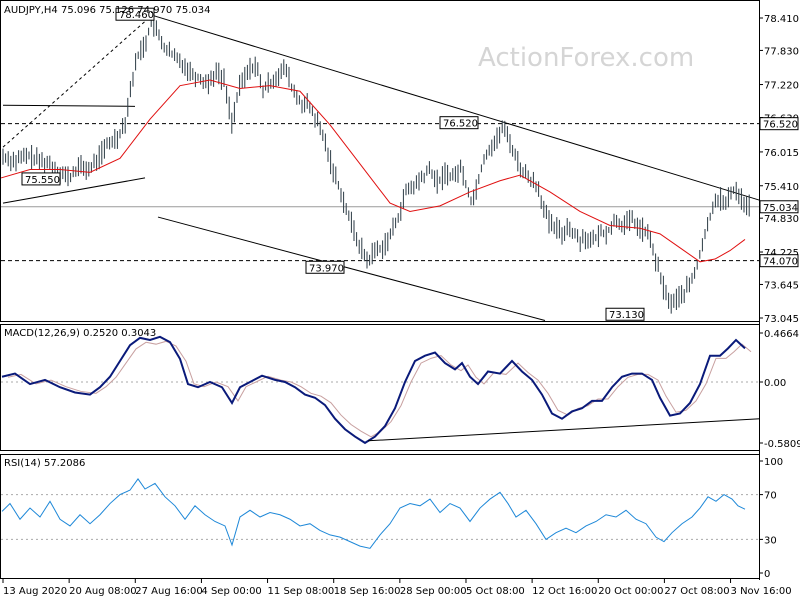 The image size is (800, 600). What do you see at coordinates (780, 125) in the screenshot?
I see `level-tag-label: 76.520` at bounding box center [780, 125].